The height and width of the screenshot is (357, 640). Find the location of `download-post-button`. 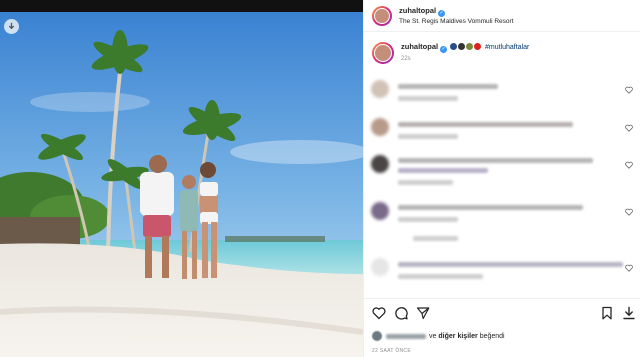

download-post-button is located at coordinates (629, 313).